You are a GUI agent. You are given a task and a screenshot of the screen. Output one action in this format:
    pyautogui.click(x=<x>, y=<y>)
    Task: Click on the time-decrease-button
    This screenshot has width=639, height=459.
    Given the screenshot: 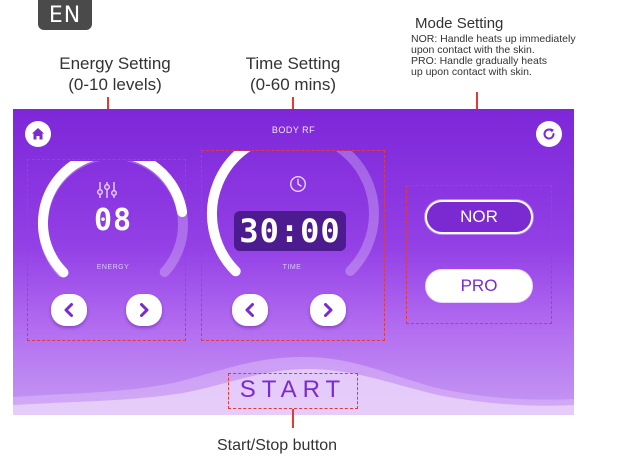 What is the action you would take?
    pyautogui.click(x=250, y=310)
    